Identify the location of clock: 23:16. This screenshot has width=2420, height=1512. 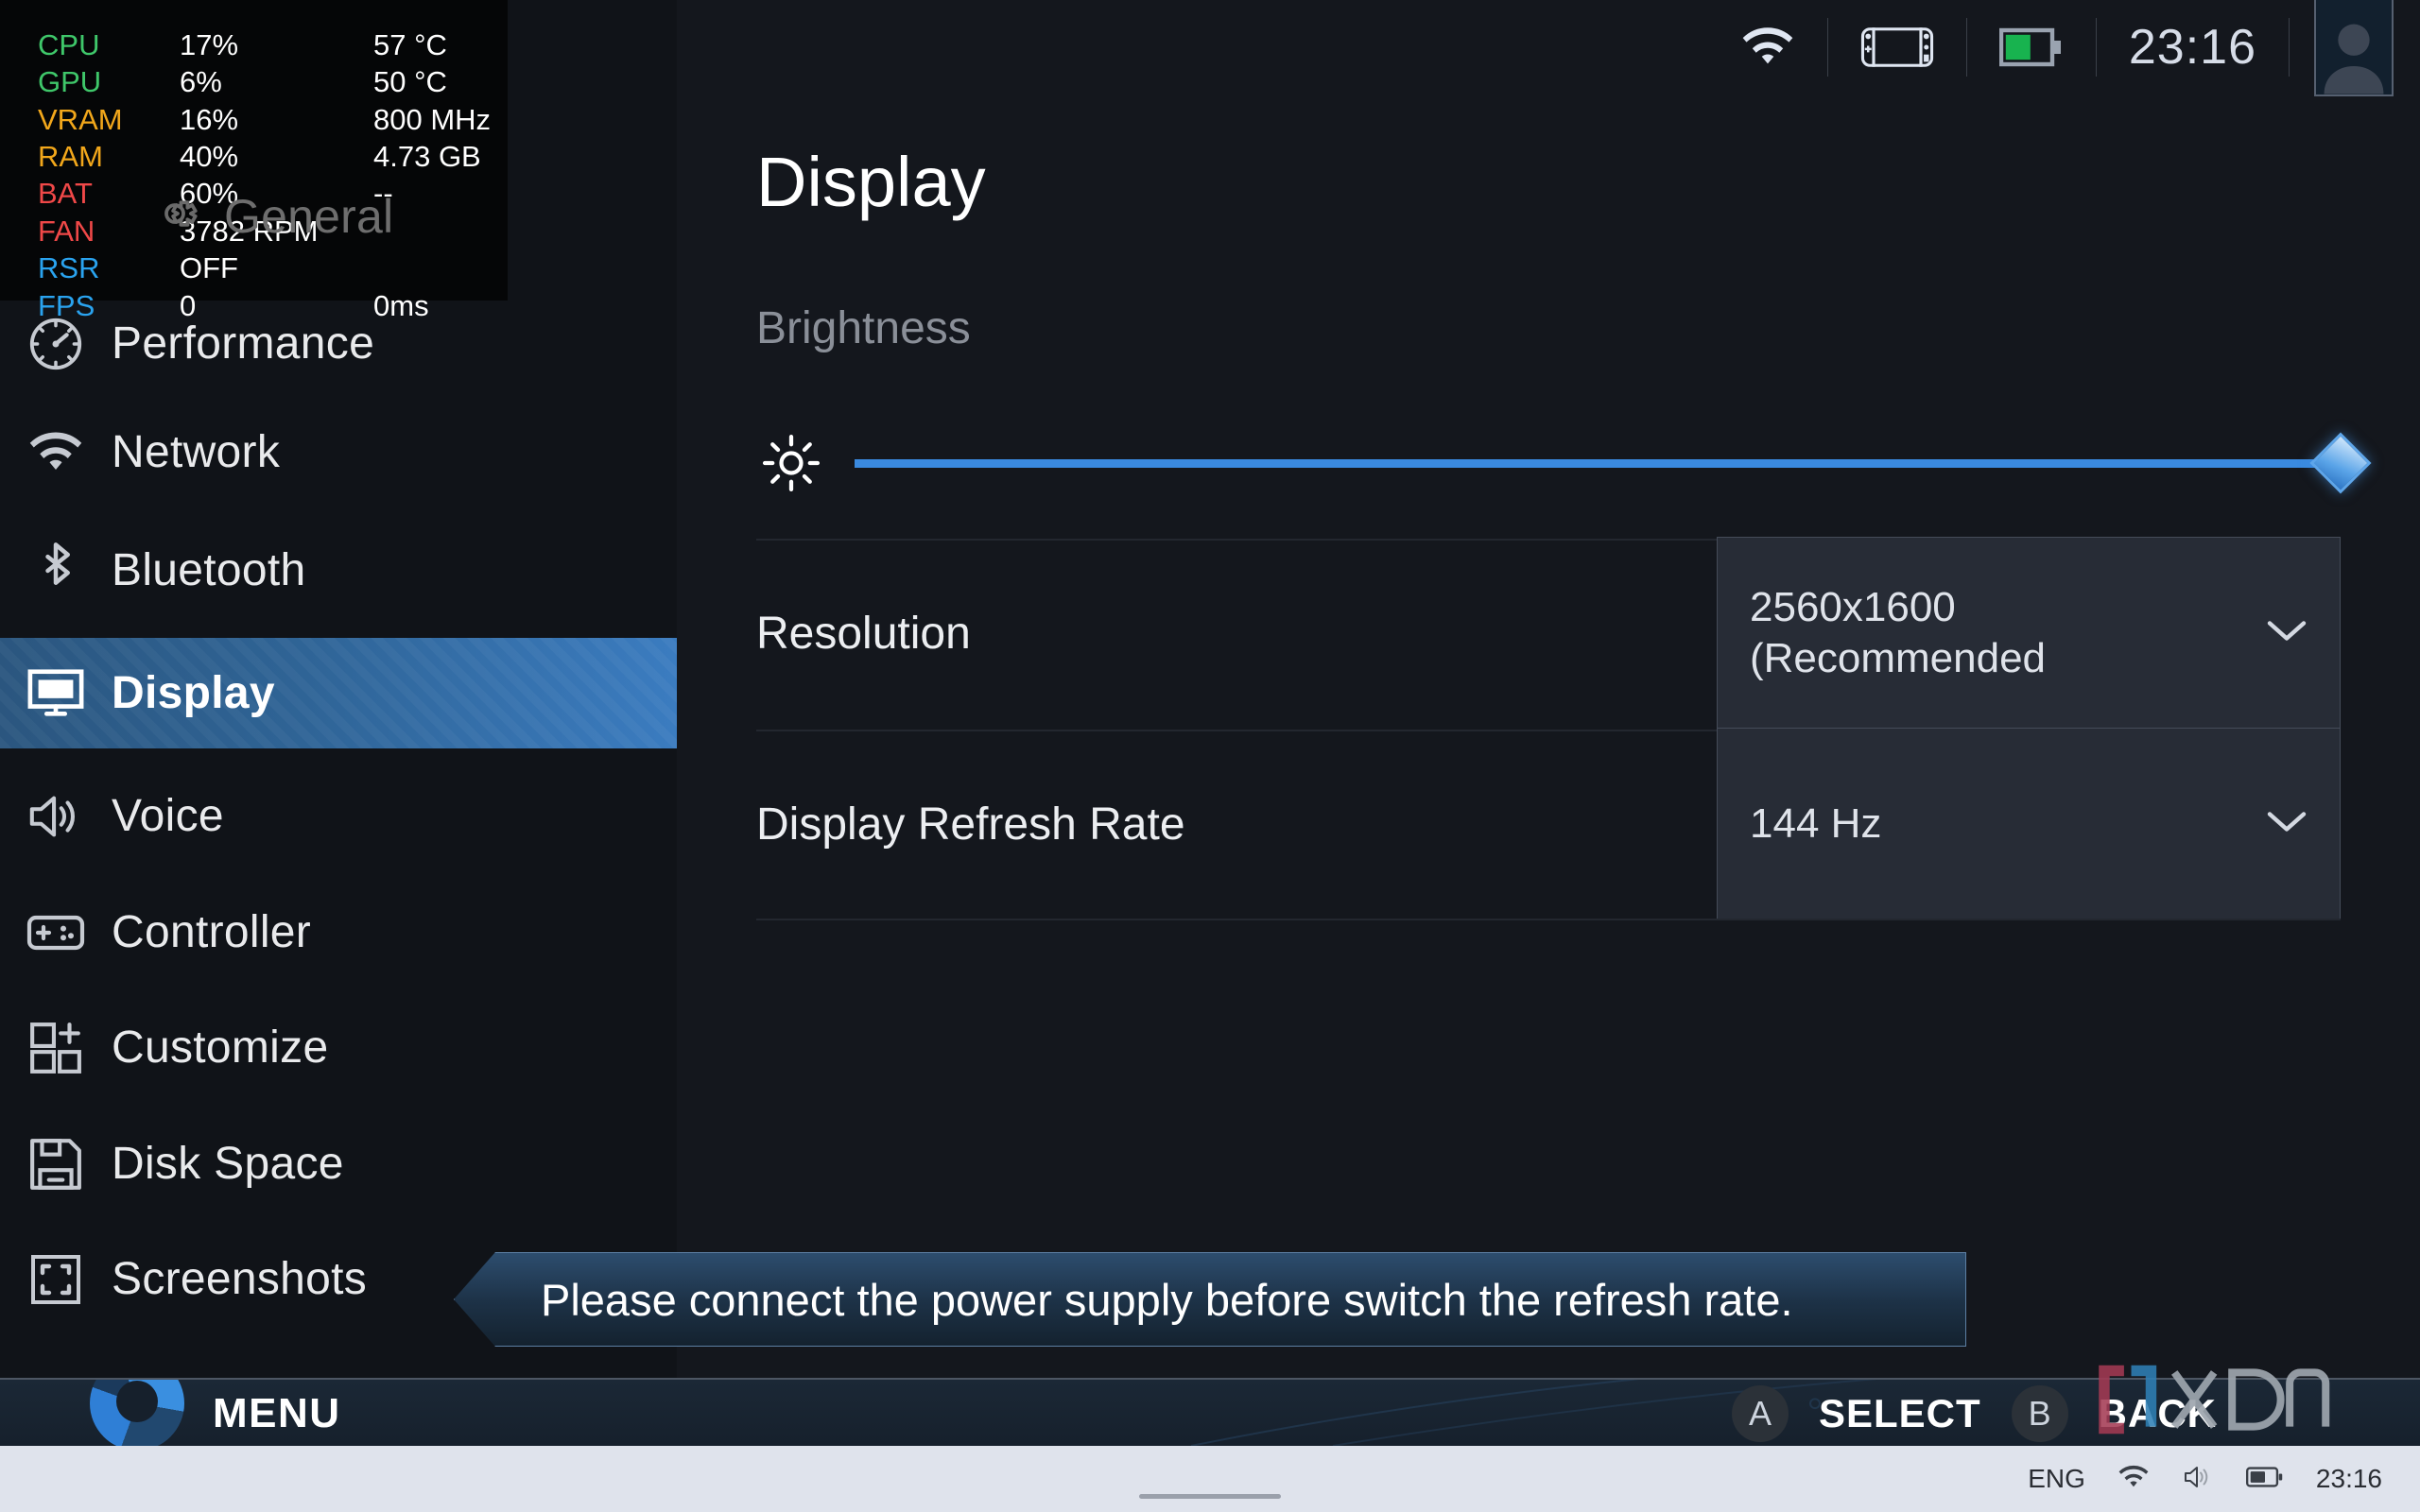
(2193, 47).